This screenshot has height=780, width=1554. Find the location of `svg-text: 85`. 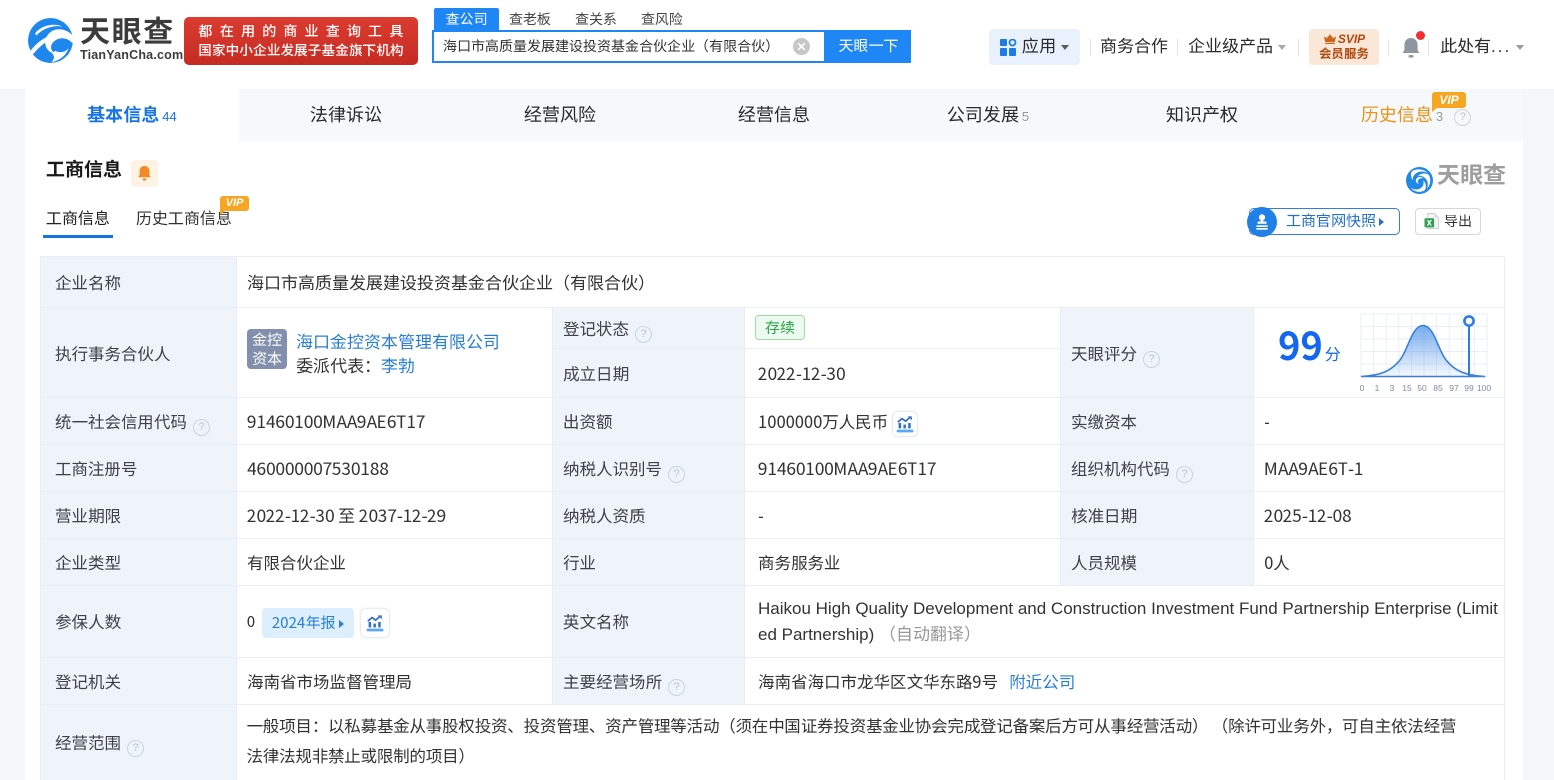

svg-text: 85 is located at coordinates (1438, 388).